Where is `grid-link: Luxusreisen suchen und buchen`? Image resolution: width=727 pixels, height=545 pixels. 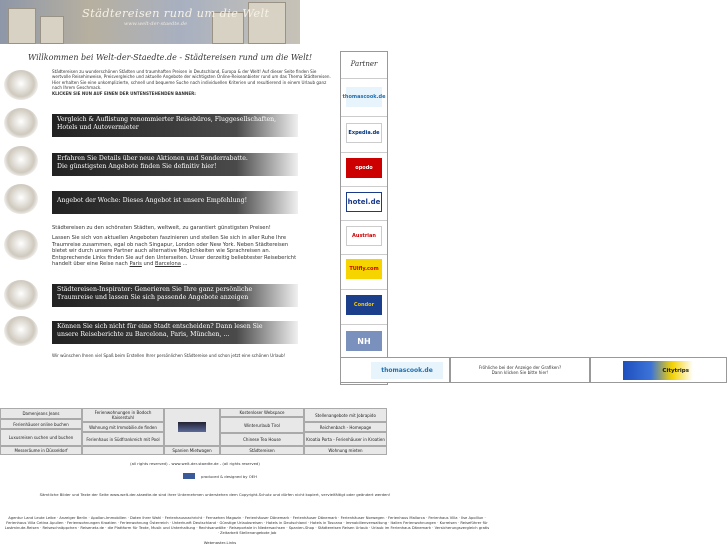
grid-link: Luxusreisen suchen und buchen is located at coordinates (41, 437).